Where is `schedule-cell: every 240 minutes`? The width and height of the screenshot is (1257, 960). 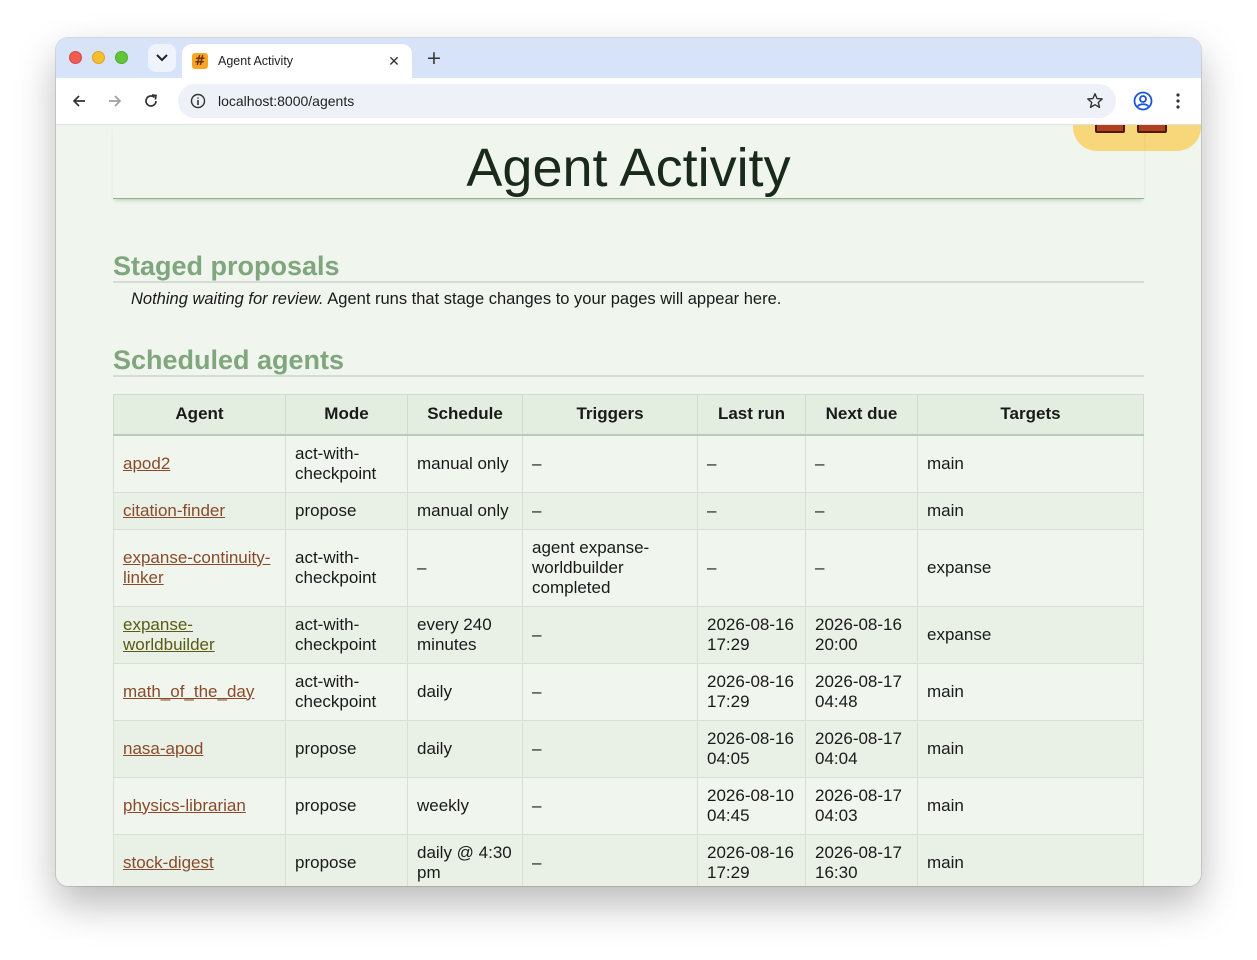
schedule-cell: every 240 minutes is located at coordinates (465, 634).